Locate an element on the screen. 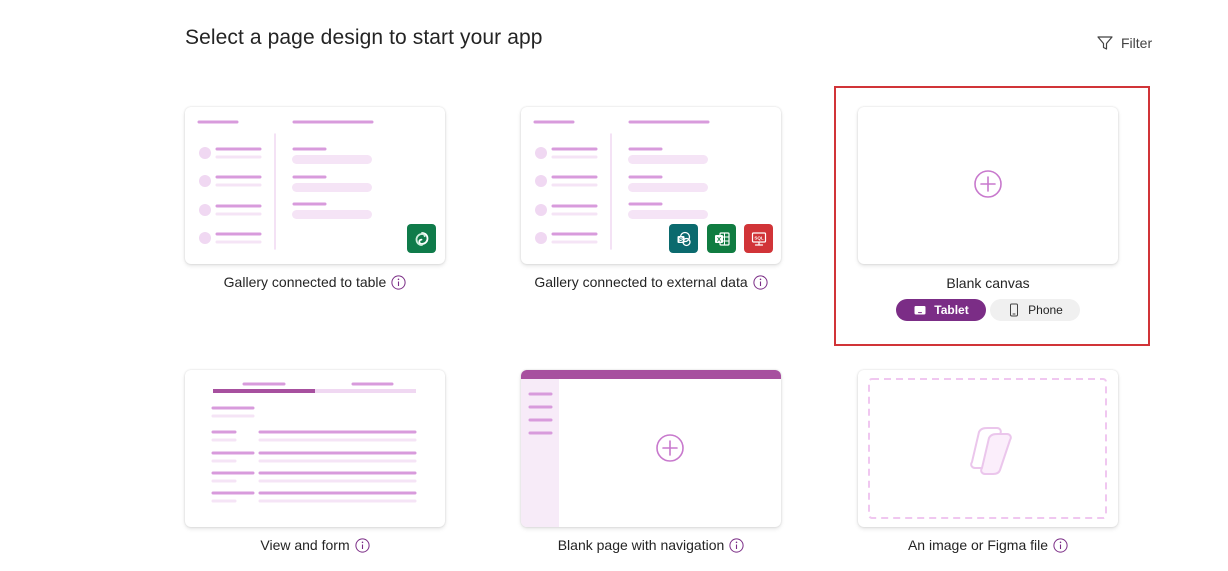 Image resolution: width=1228 pixels, height=571 pixels. card-label: View and form is located at coordinates (305, 545).